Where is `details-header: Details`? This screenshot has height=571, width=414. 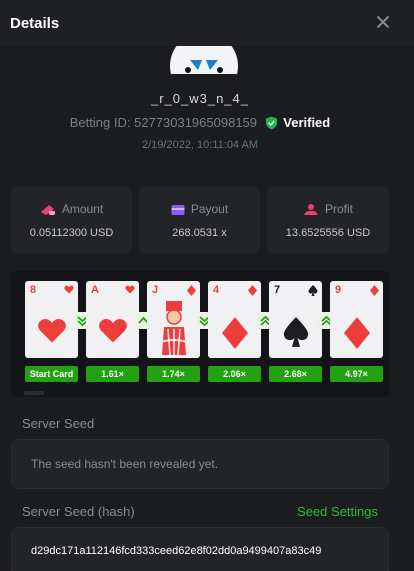 details-header: Details is located at coordinates (207, 23).